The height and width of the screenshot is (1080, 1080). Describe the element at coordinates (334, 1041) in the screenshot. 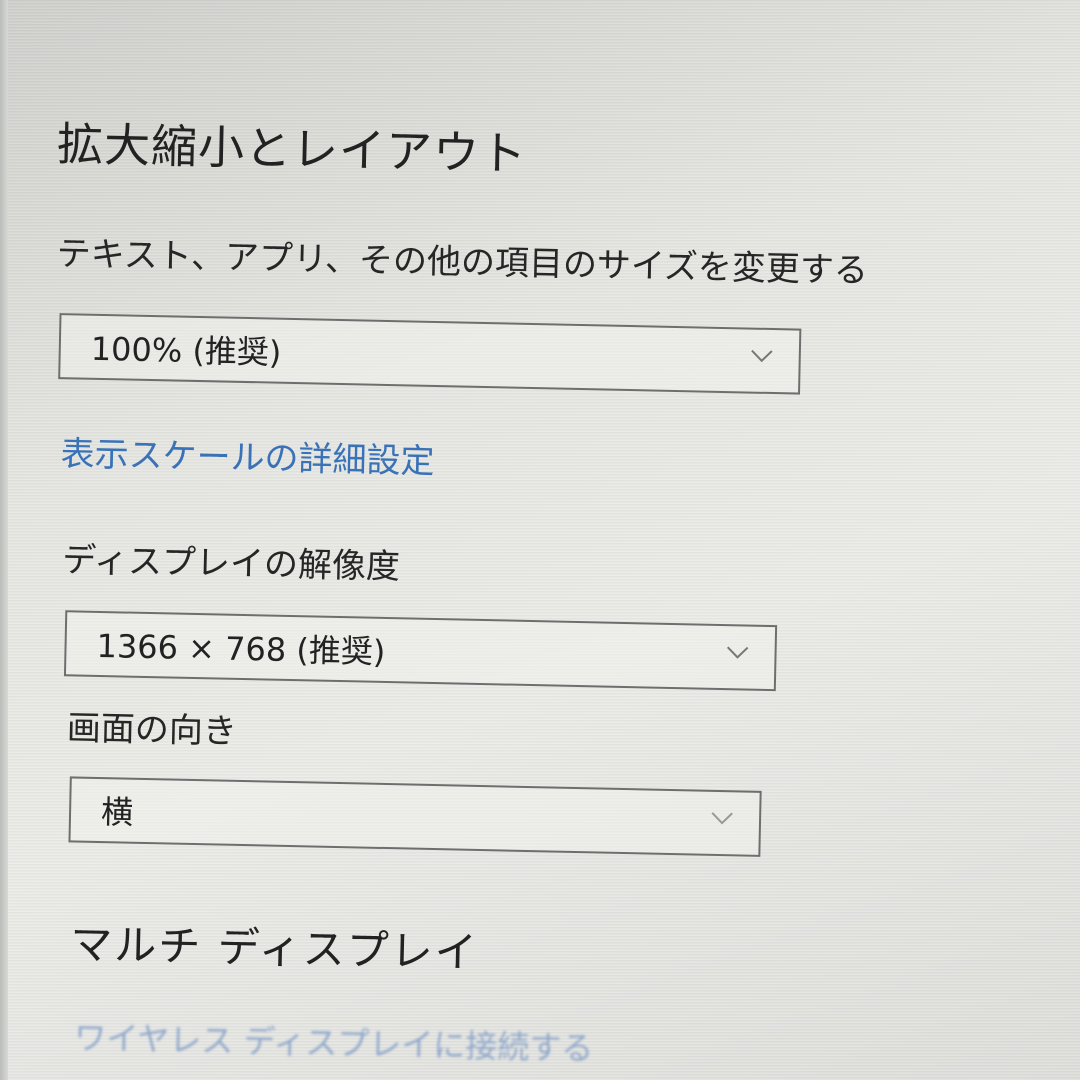

I see `wireless-display-link: ワイヤレス ディスプレイに接続する` at that location.